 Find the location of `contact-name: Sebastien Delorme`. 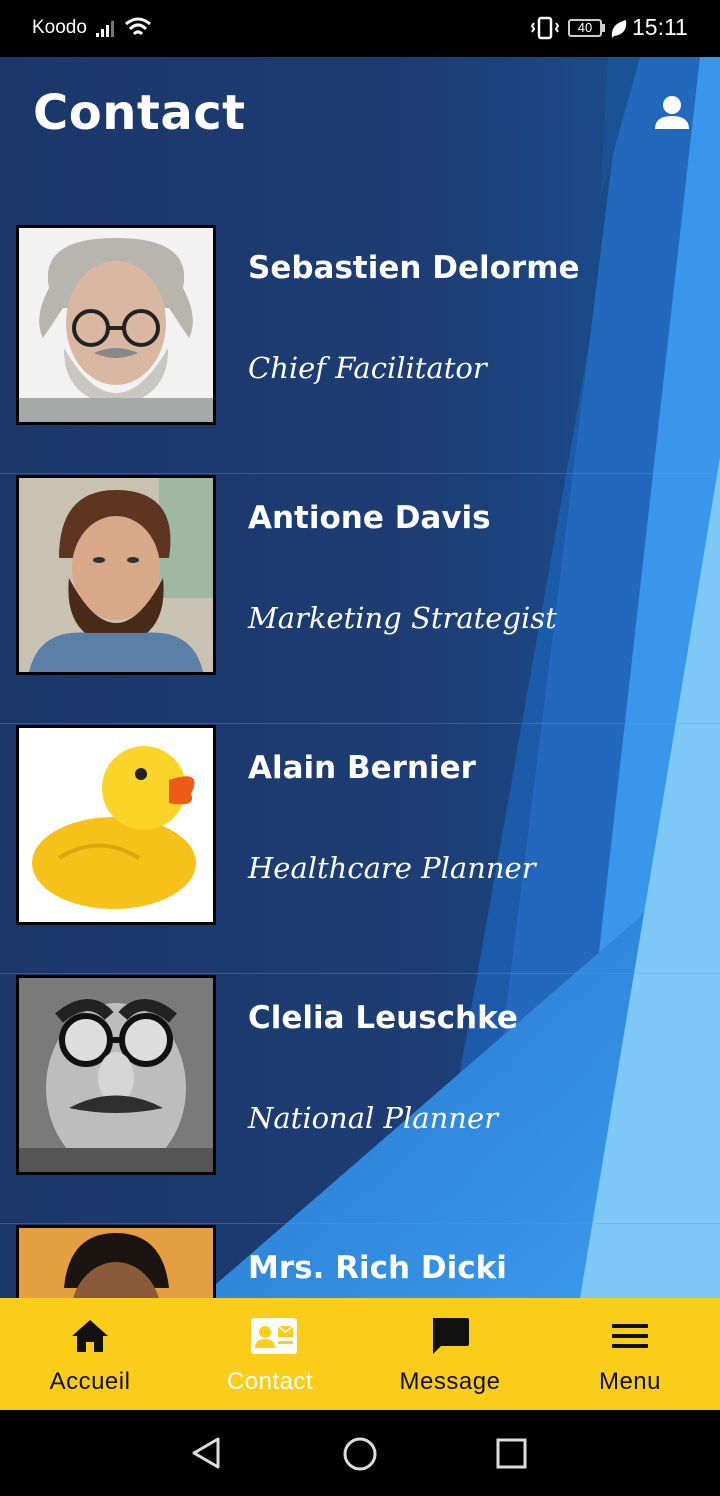

contact-name: Sebastien Delorme is located at coordinates (414, 268).